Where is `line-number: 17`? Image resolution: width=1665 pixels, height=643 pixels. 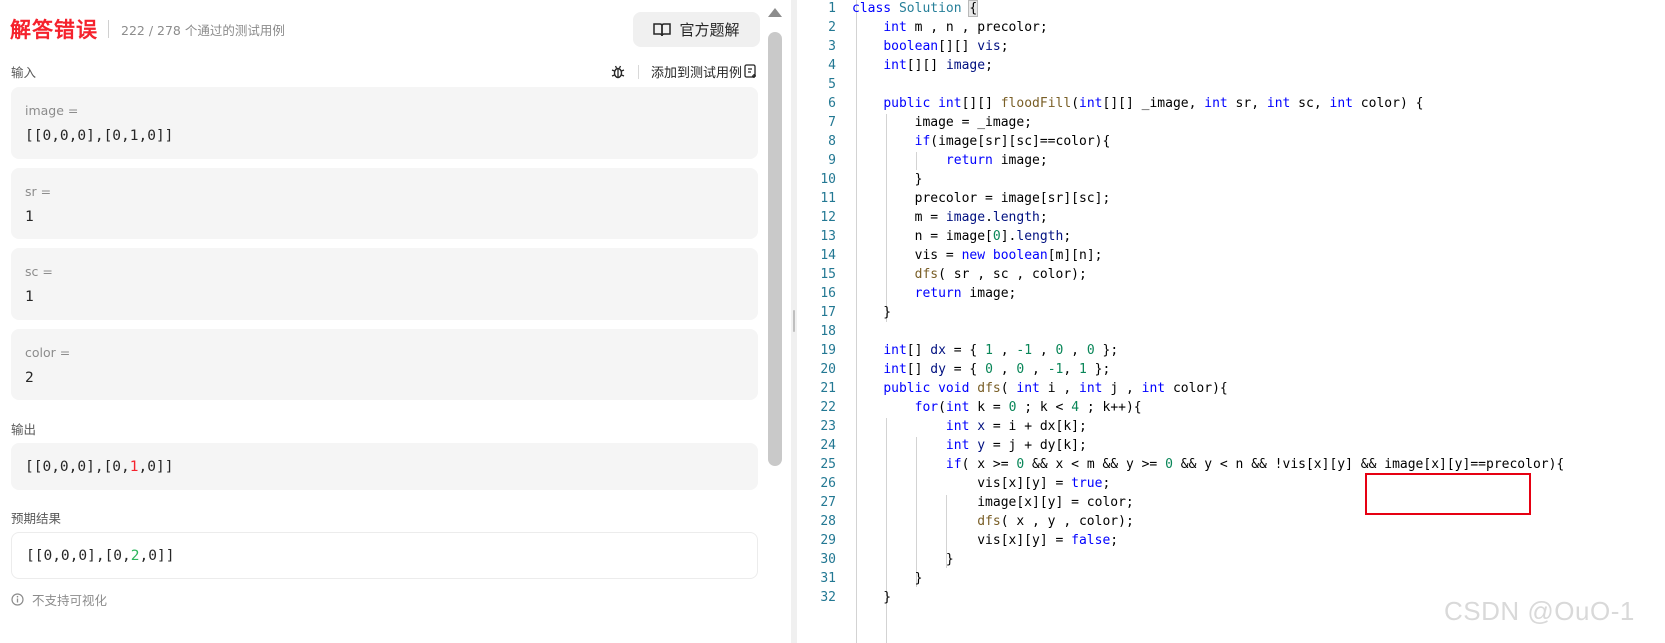
line-number: 17 is located at coordinates (828, 312).